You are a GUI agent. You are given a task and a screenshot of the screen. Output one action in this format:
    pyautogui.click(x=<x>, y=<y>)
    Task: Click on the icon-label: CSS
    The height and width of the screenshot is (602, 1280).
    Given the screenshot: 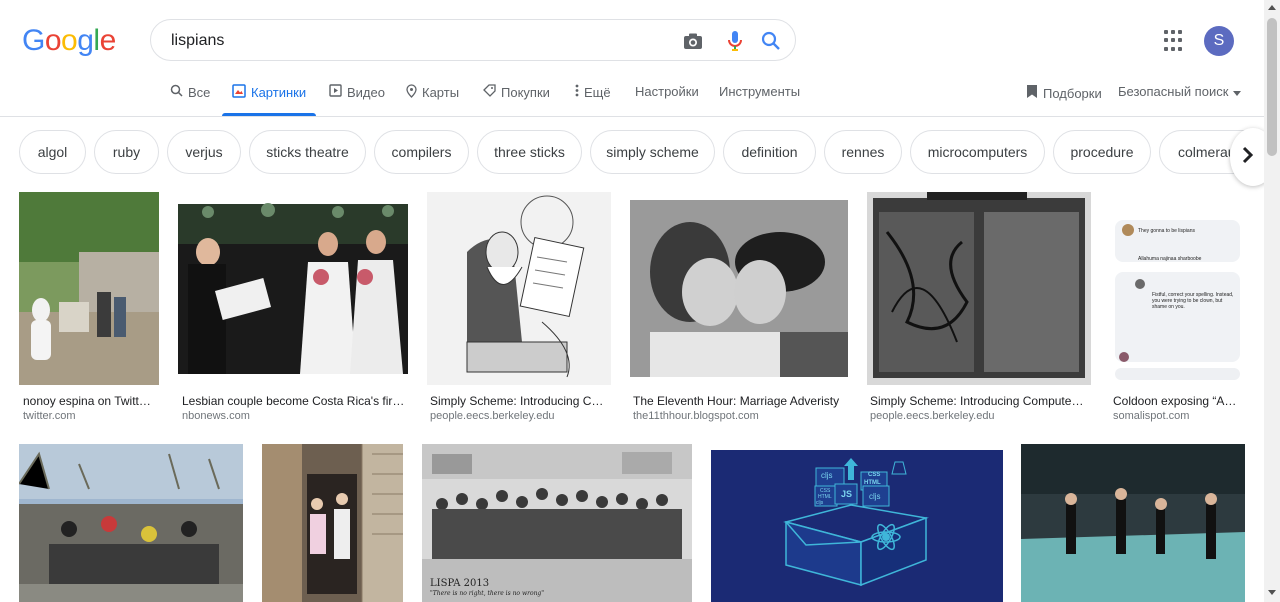 What is the action you would take?
    pyautogui.click(x=874, y=475)
    